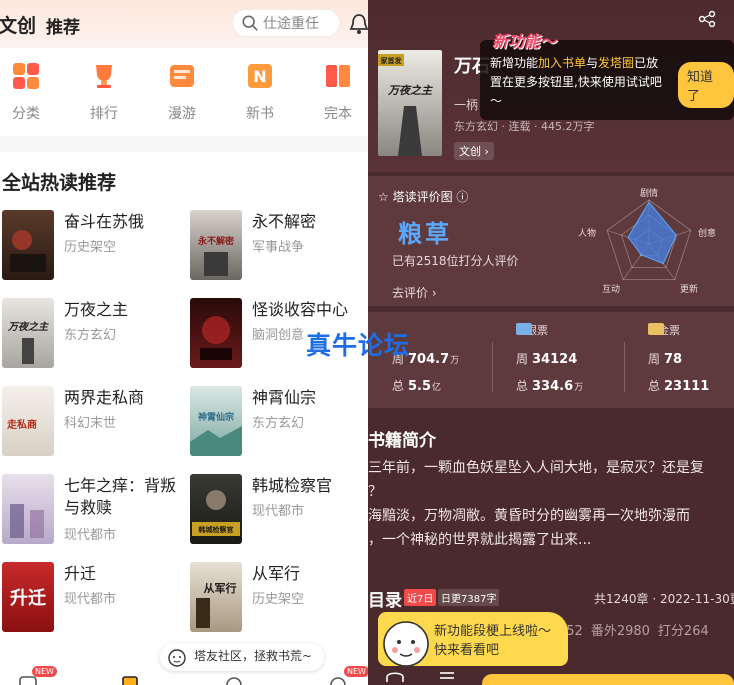 The width and height of the screenshot is (734, 685). I want to click on cover-title: 神霄仙宗, so click(216, 417).